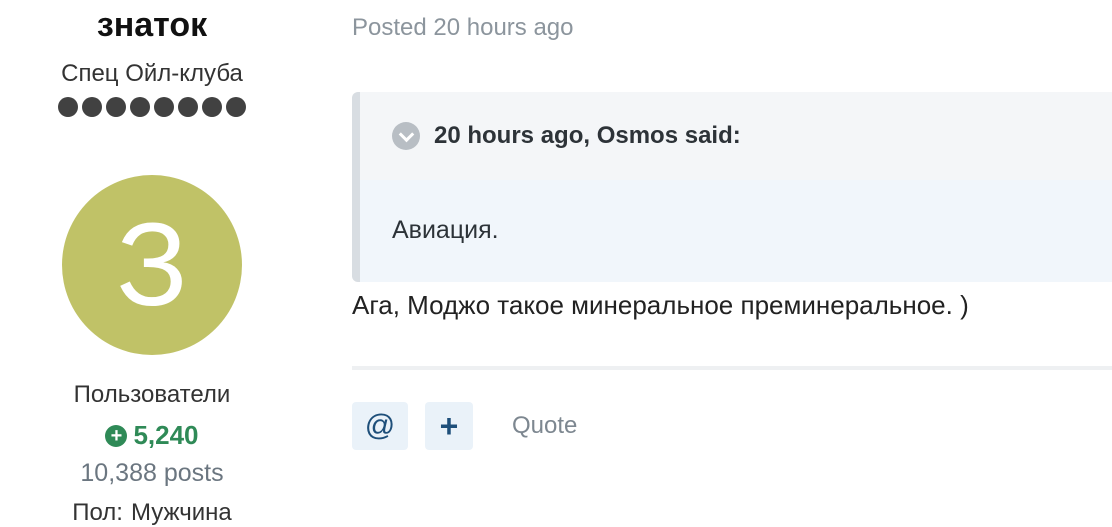 The width and height of the screenshot is (1112, 527). I want to click on reputation-badge: + 5,240, so click(152, 435).